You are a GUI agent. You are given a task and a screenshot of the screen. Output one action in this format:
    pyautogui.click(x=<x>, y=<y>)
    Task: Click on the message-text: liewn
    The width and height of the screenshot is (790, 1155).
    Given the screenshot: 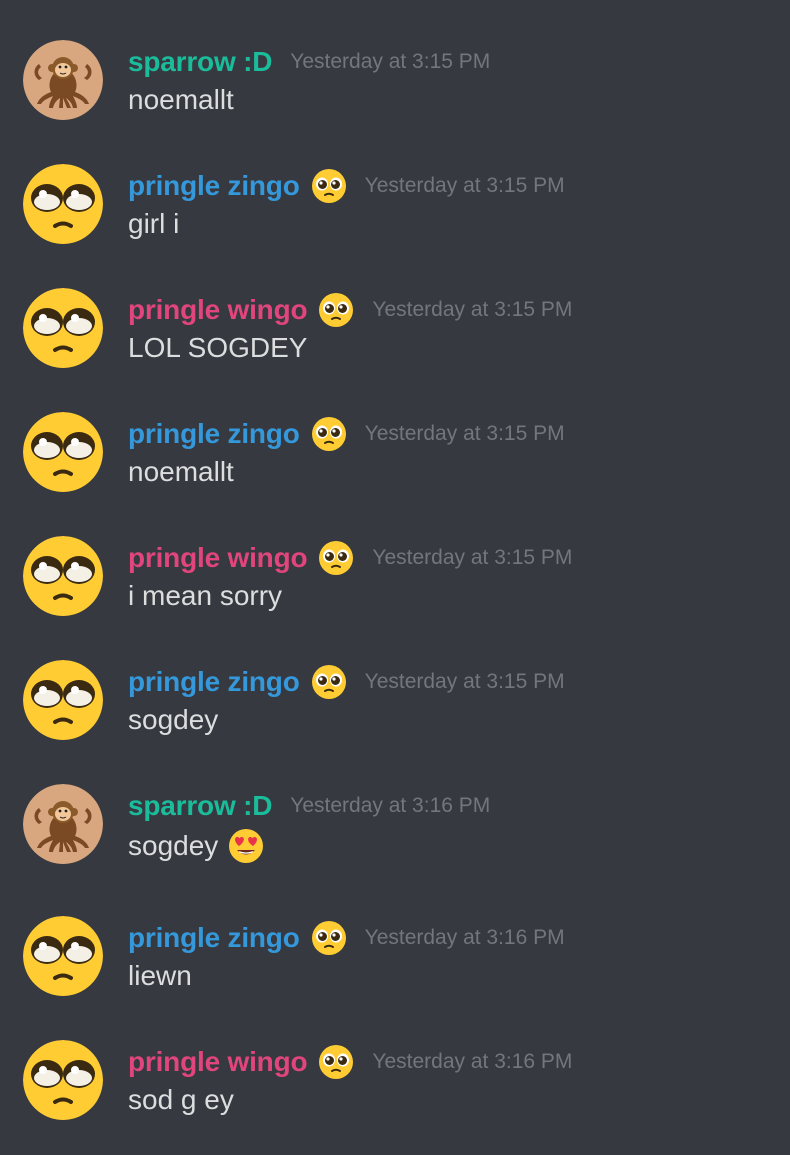 What is the action you would take?
    pyautogui.click(x=160, y=975)
    